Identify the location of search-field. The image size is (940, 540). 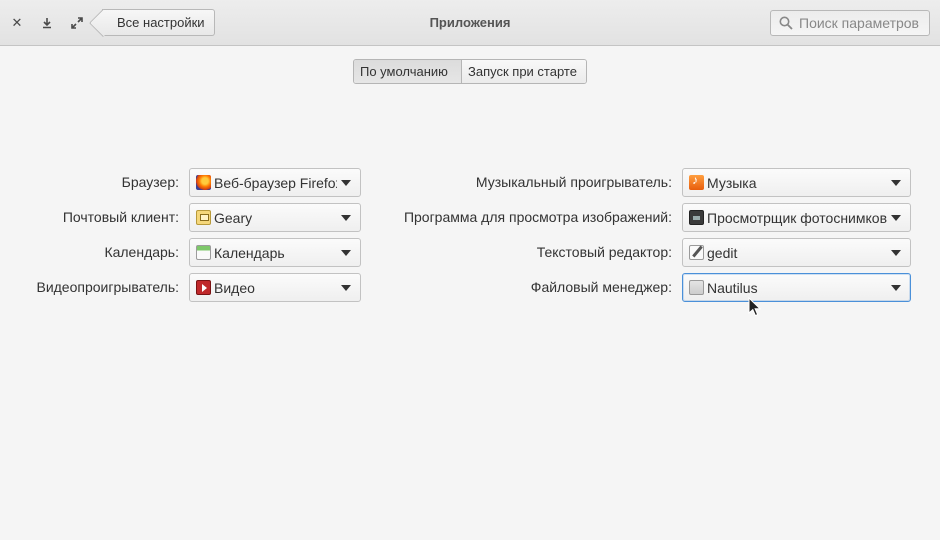
(850, 23).